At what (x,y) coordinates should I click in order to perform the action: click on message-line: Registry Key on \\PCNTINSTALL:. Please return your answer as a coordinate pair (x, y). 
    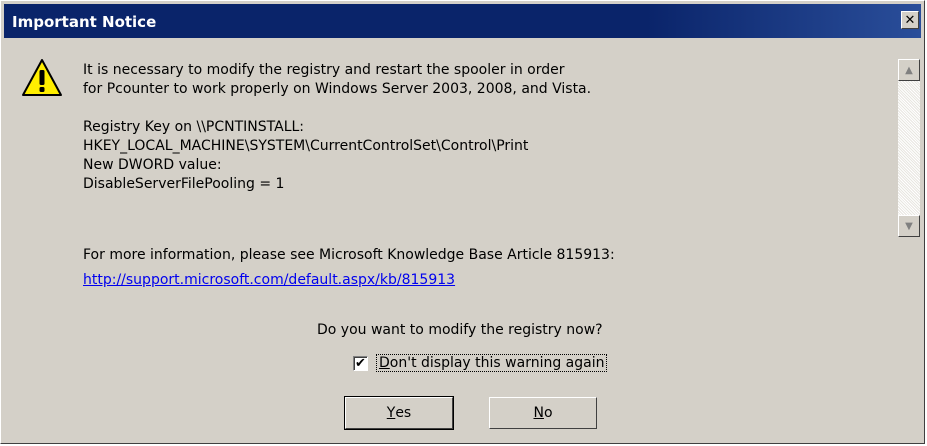
    Looking at the image, I should click on (194, 127).